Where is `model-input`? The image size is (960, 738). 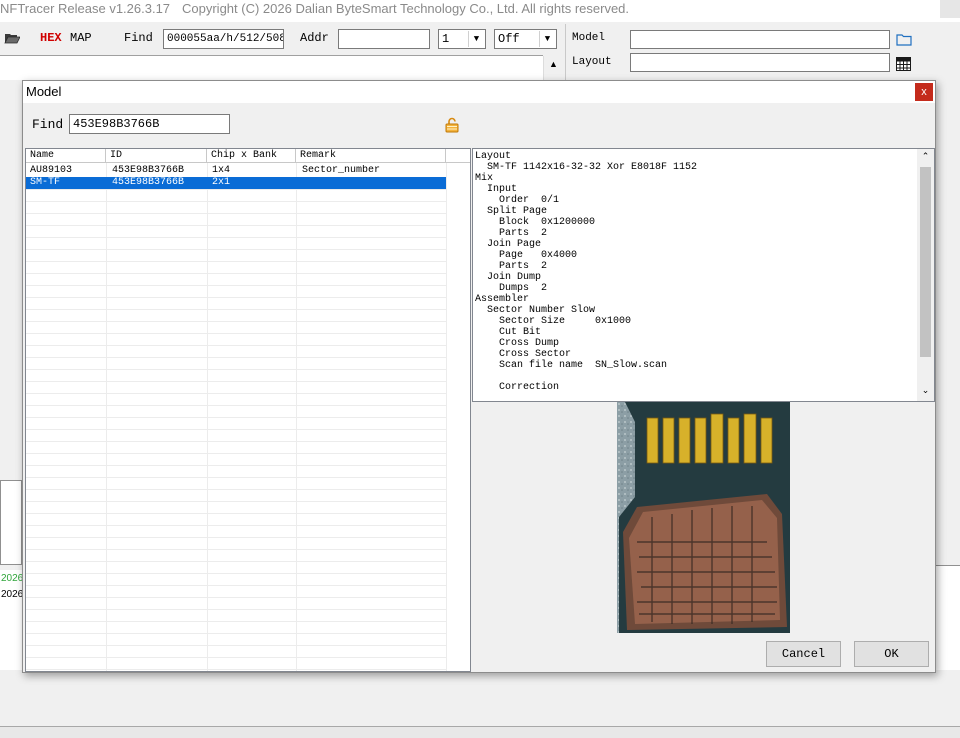 model-input is located at coordinates (760, 39).